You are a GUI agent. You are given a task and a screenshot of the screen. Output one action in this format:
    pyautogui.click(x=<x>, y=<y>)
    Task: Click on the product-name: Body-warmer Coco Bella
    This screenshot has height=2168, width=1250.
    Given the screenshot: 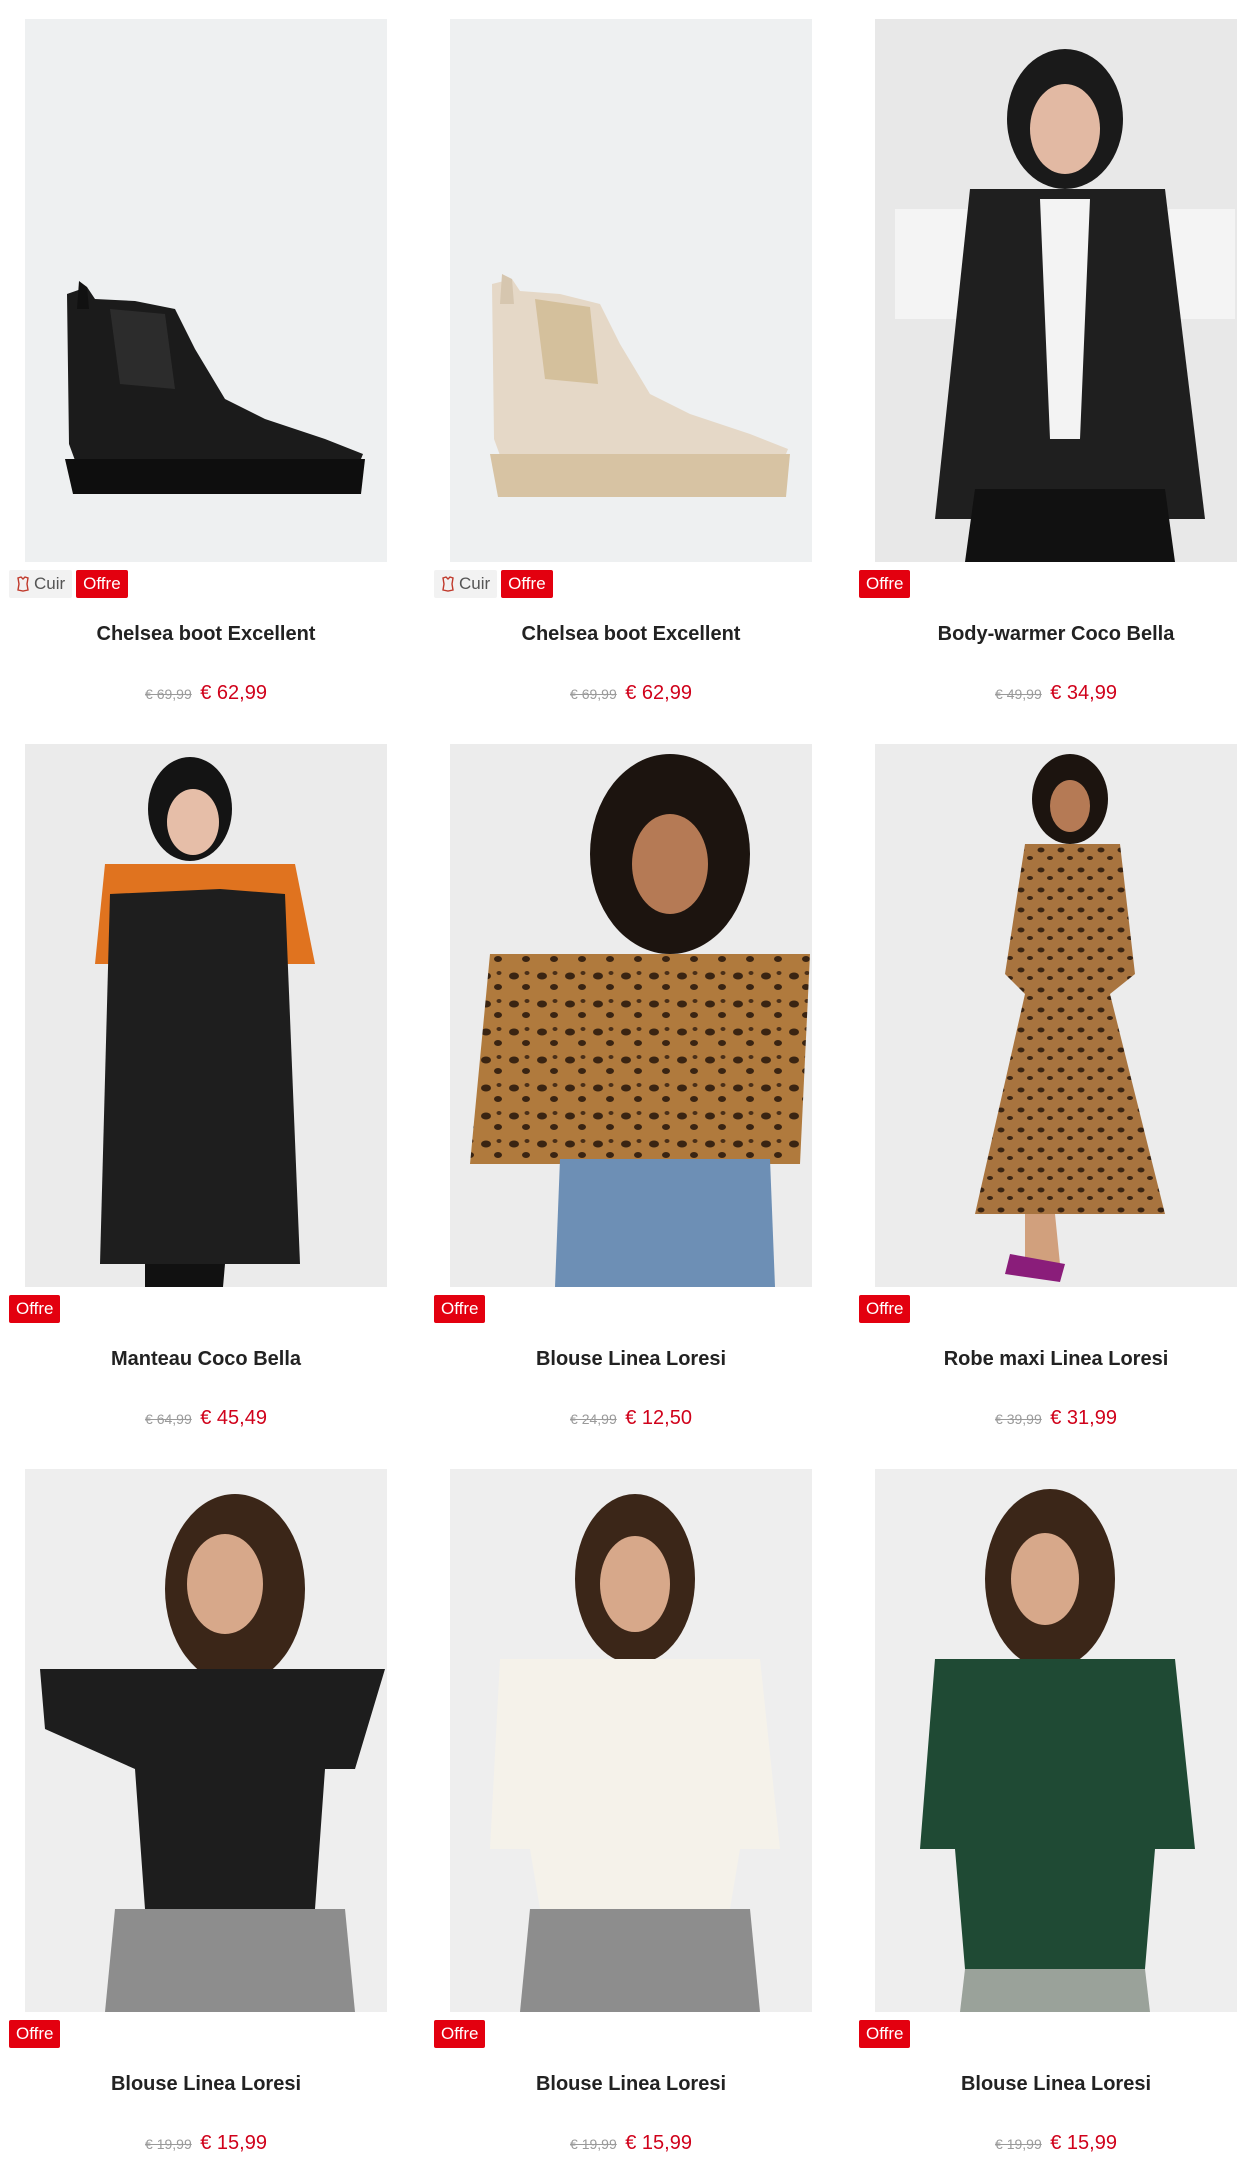 What is the action you would take?
    pyautogui.click(x=1056, y=634)
    